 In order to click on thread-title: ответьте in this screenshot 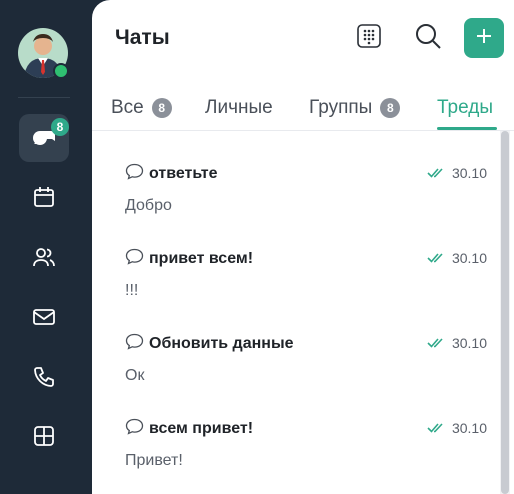, I will do `click(171, 174)`.